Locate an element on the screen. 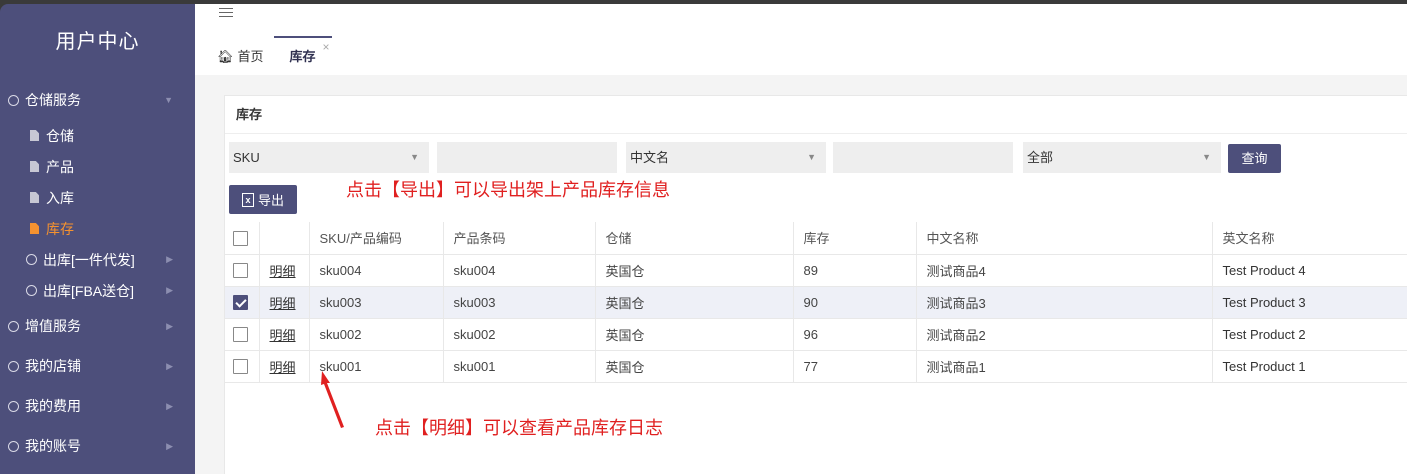 This screenshot has height=474, width=1407. sidebar-title: 用户中心 is located at coordinates (97, 42).